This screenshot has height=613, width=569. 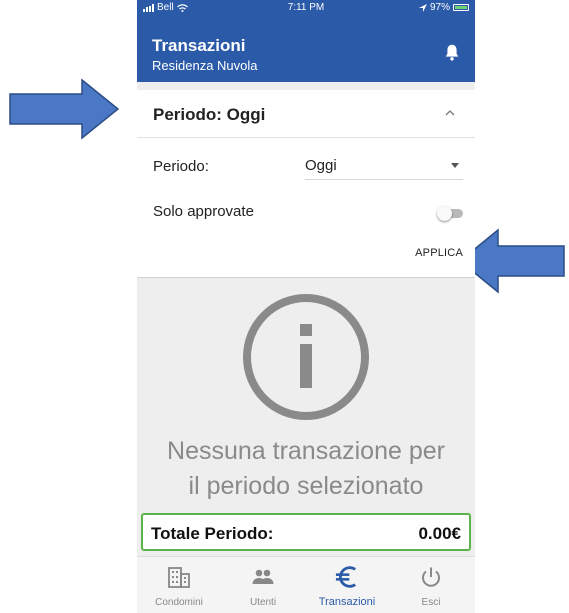 I want to click on nav-item-esci: Esci, so click(x=431, y=585).